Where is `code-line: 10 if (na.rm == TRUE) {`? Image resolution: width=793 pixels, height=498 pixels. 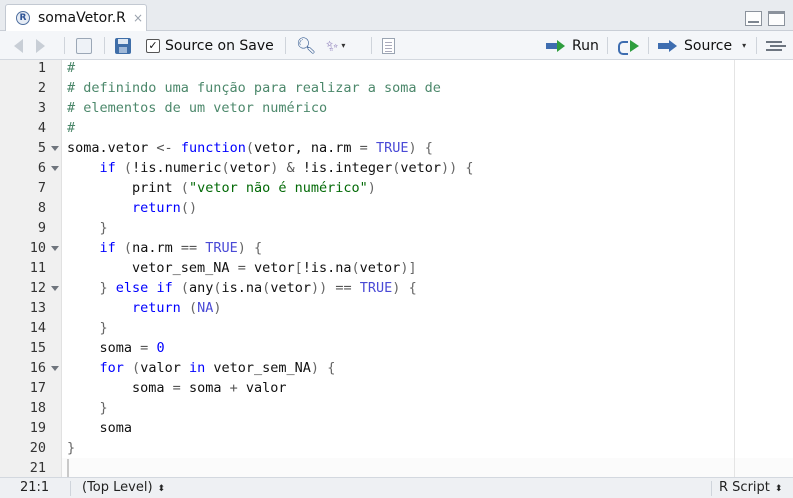 code-line: 10 if (na.rm == TRUE) { is located at coordinates (396, 248).